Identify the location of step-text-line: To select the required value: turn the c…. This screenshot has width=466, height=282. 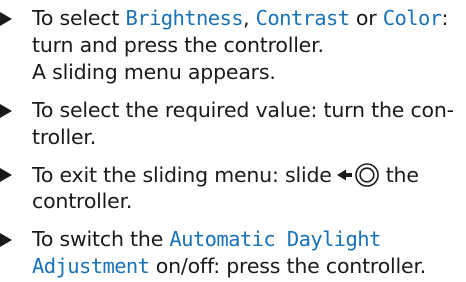
(243, 110).